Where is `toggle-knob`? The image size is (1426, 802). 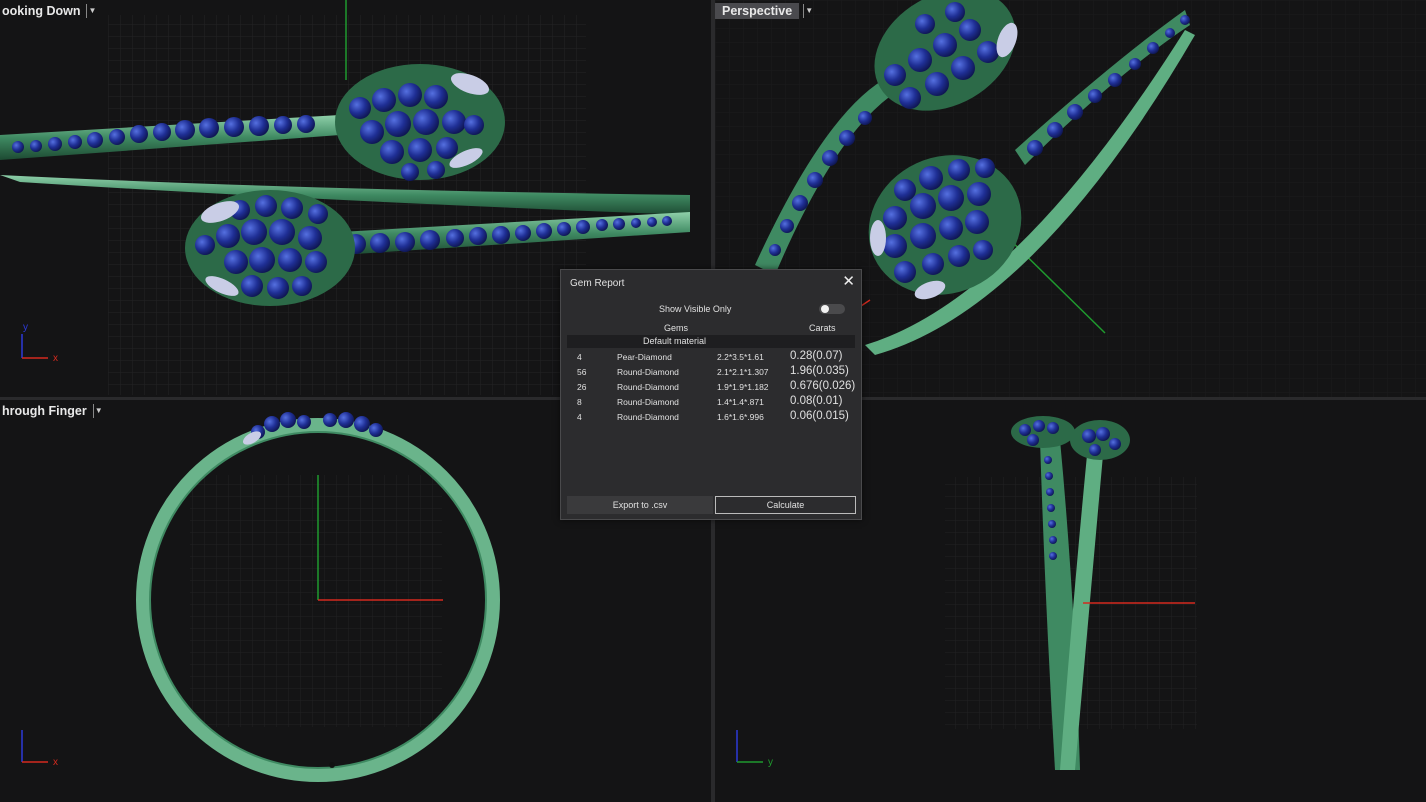
toggle-knob is located at coordinates (825, 309).